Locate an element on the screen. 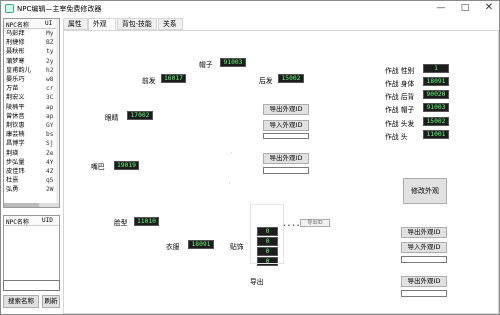 This screenshot has height=315, width=500. hat-label: 帽子 is located at coordinates (206, 65).